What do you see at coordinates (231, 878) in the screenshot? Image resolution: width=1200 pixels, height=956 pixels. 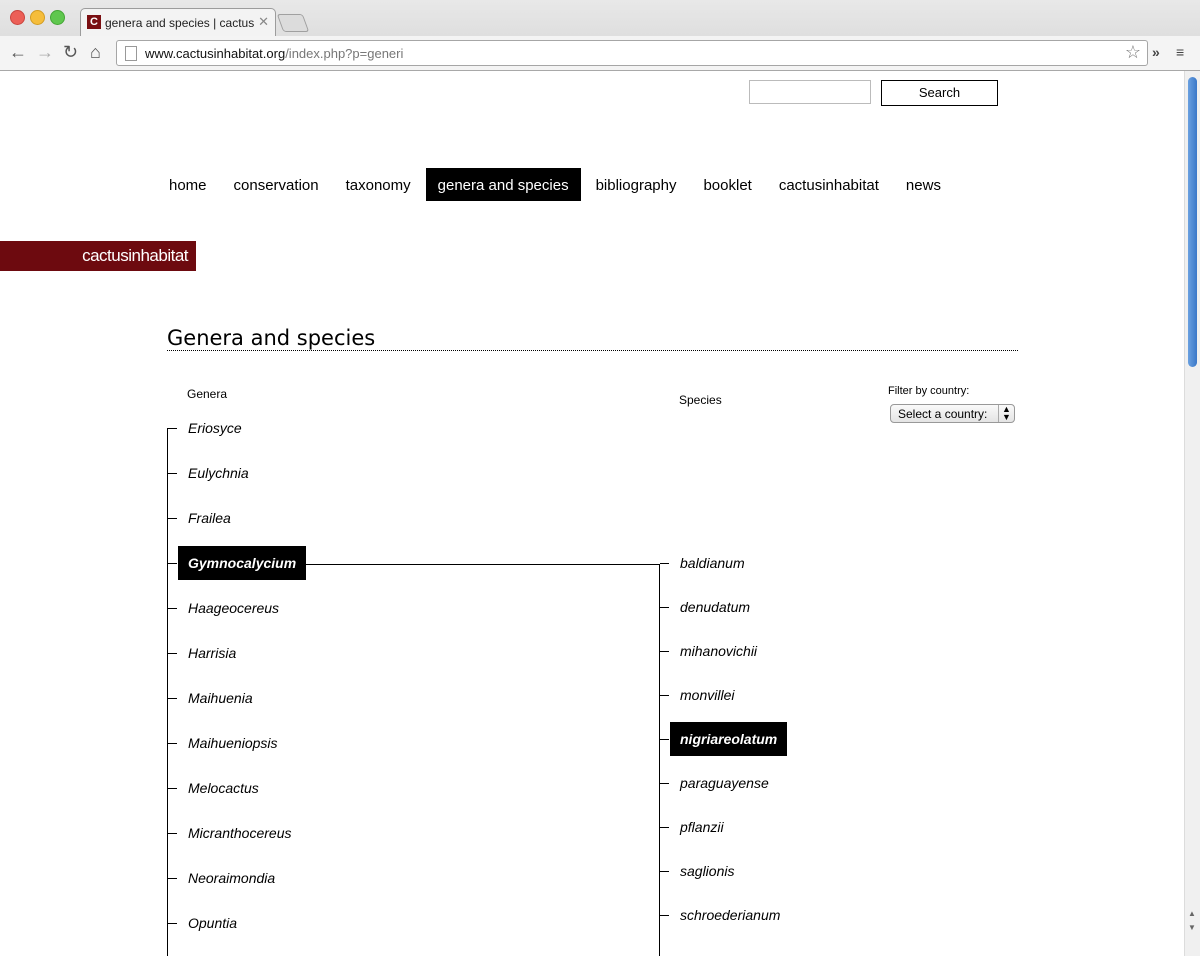 I see `genus-item: Neoraimondia` at bounding box center [231, 878].